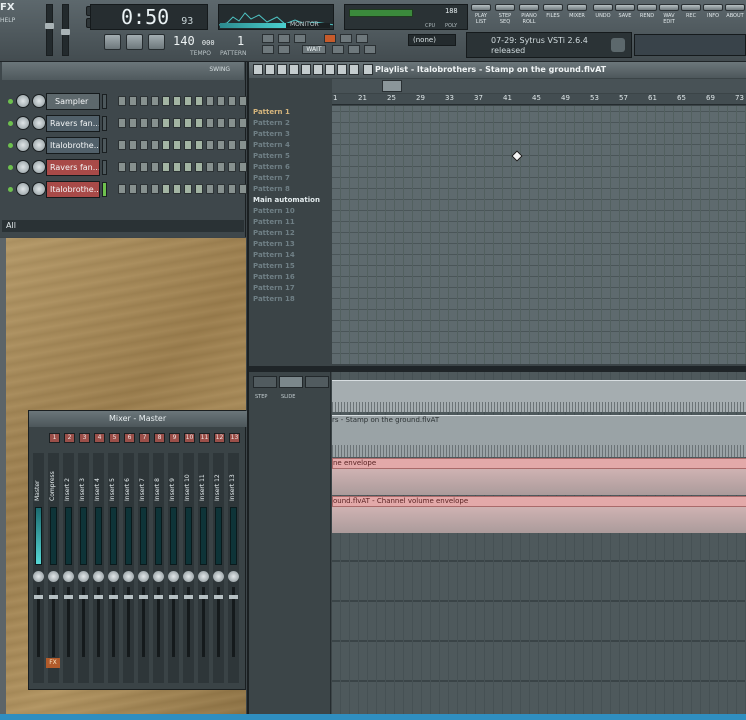  What do you see at coordinates (539, 482) in the screenshot?
I see `envelope-clip-body` at bounding box center [539, 482].